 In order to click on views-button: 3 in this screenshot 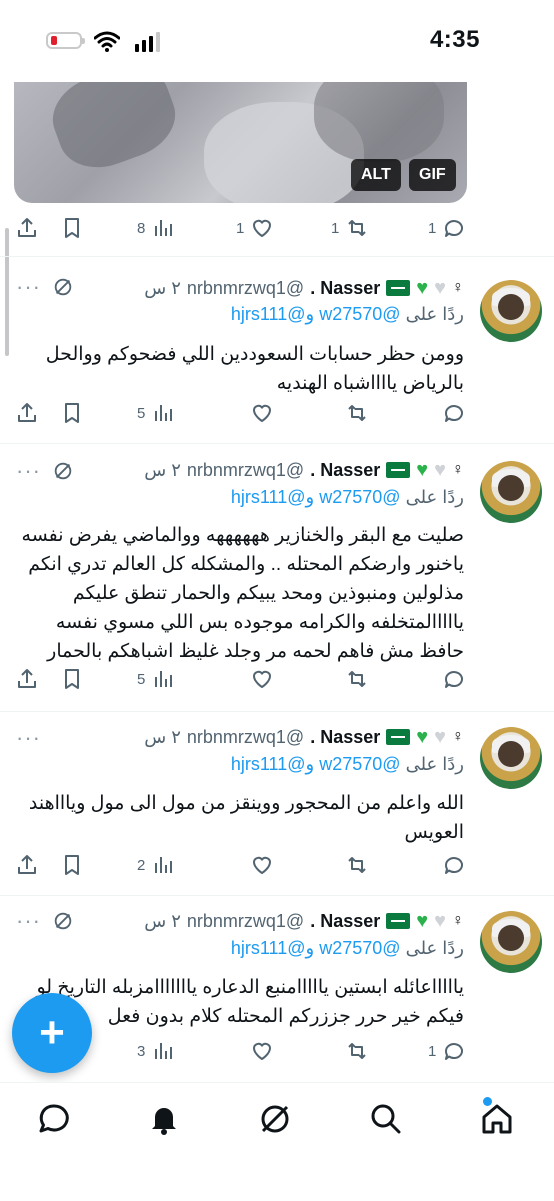, I will do `click(156, 1051)`.